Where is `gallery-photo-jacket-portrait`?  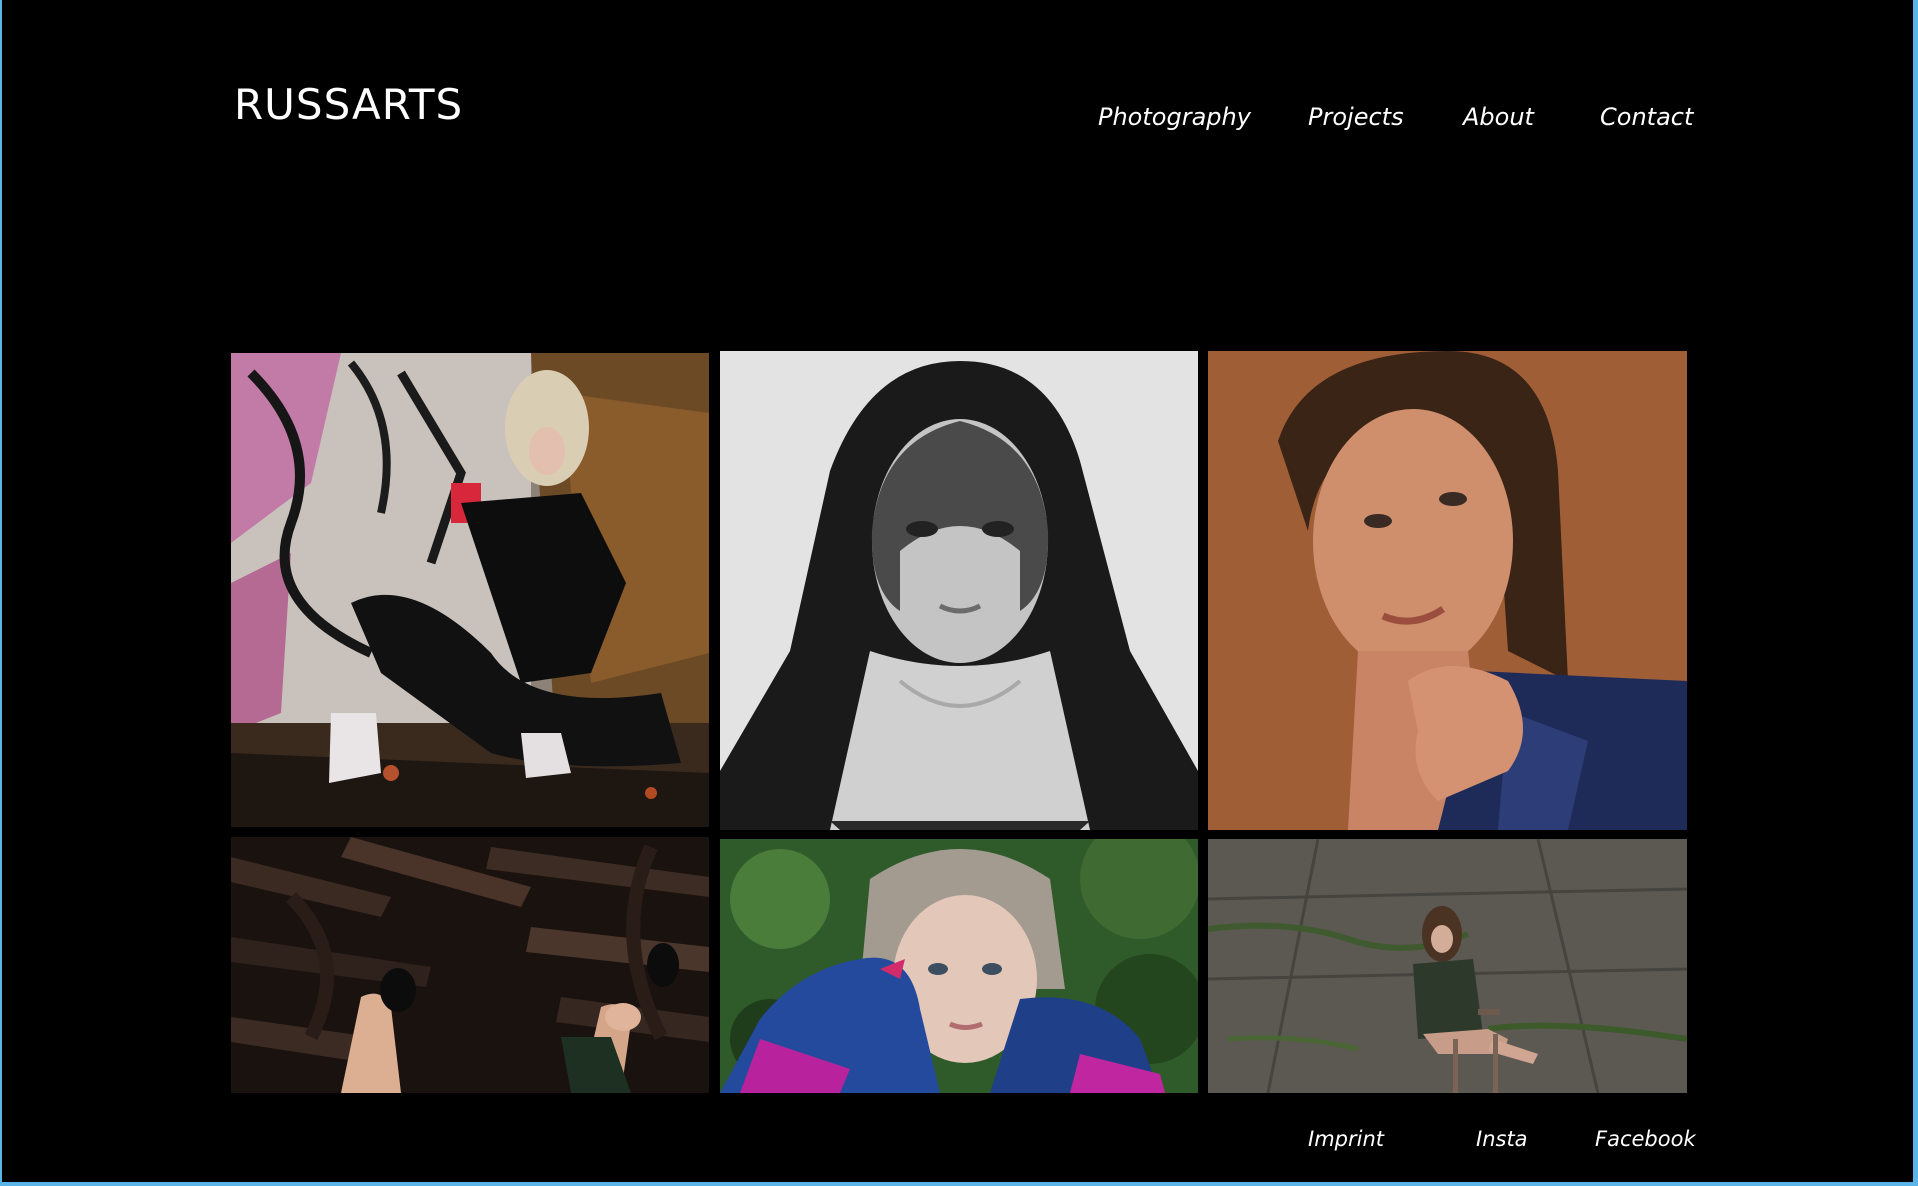
gallery-photo-jacket-portrait is located at coordinates (959, 966).